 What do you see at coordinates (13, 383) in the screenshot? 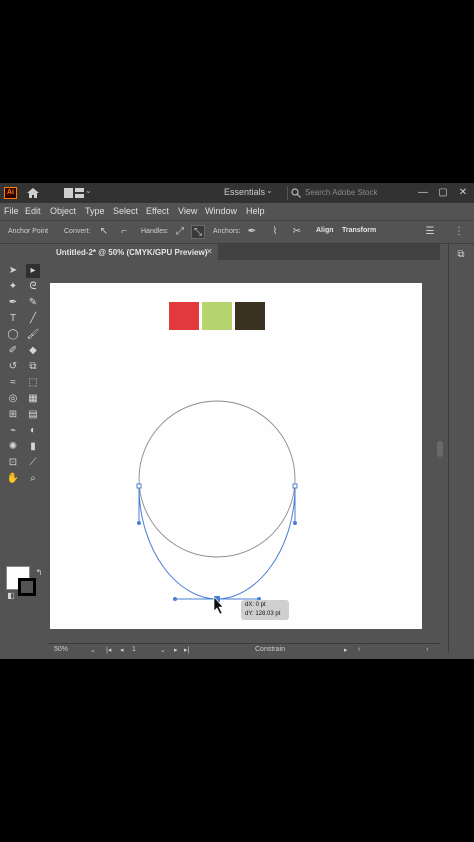
I see `warp-tool-icon: ≈` at bounding box center [13, 383].